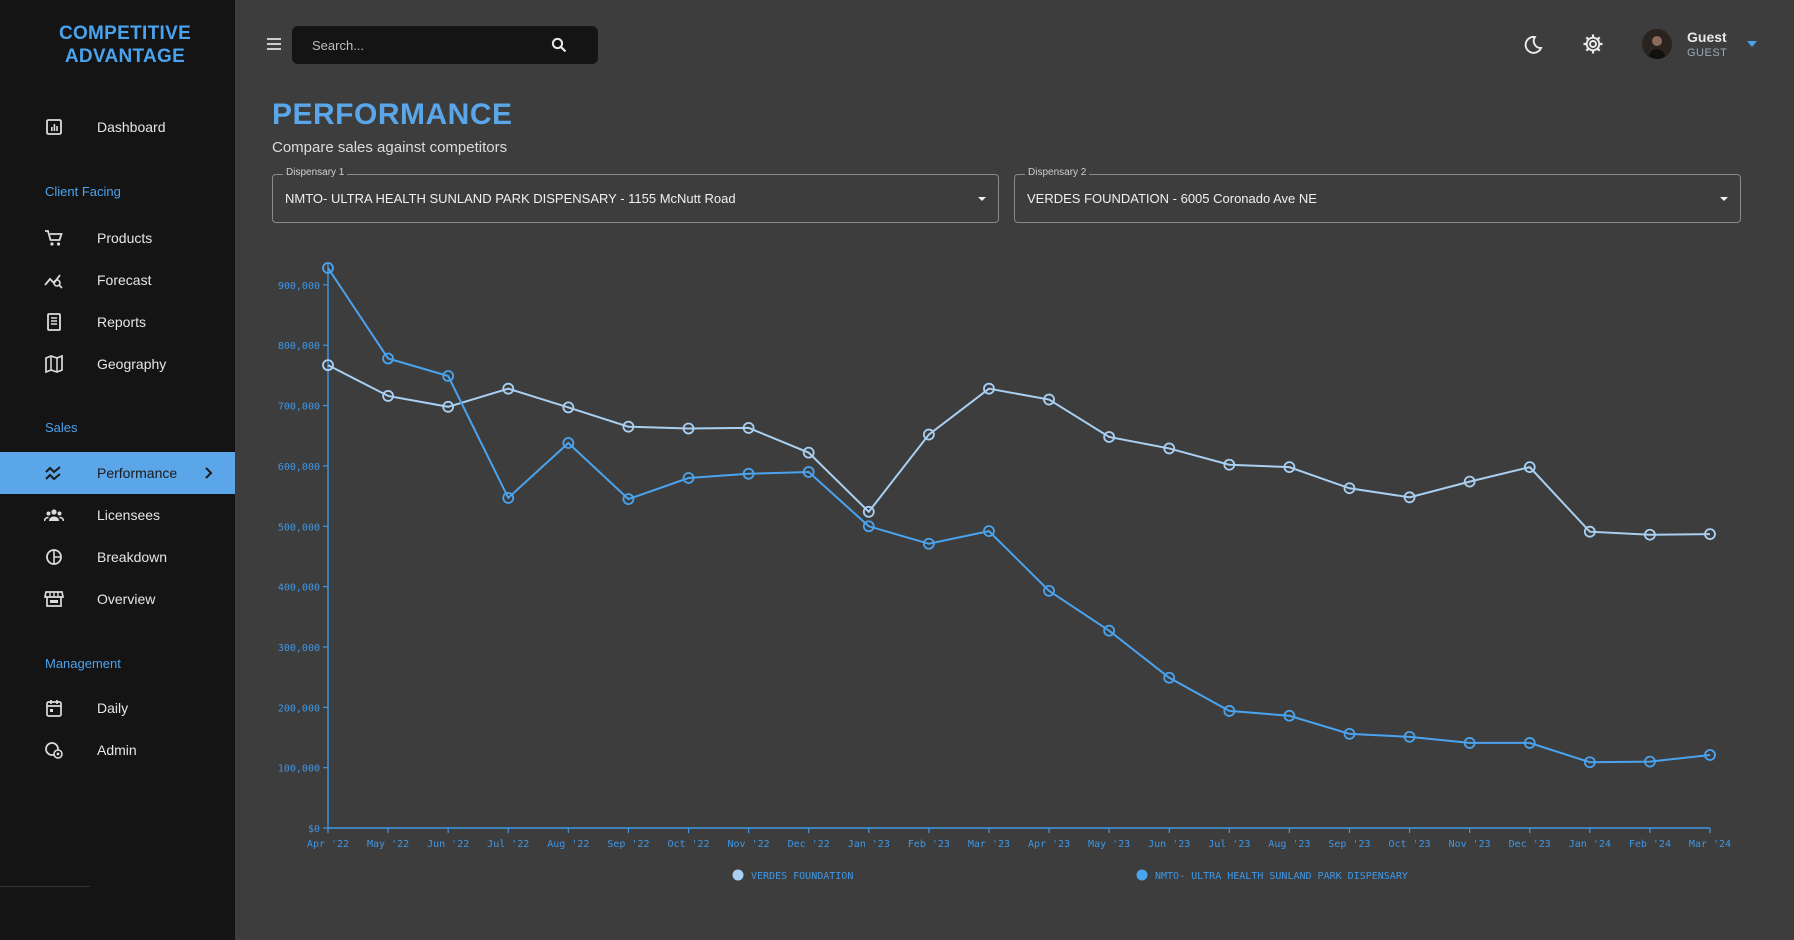 The height and width of the screenshot is (940, 1794). Describe the element at coordinates (1530, 844) in the screenshot. I see `x-tick-label: Dec '23` at that location.